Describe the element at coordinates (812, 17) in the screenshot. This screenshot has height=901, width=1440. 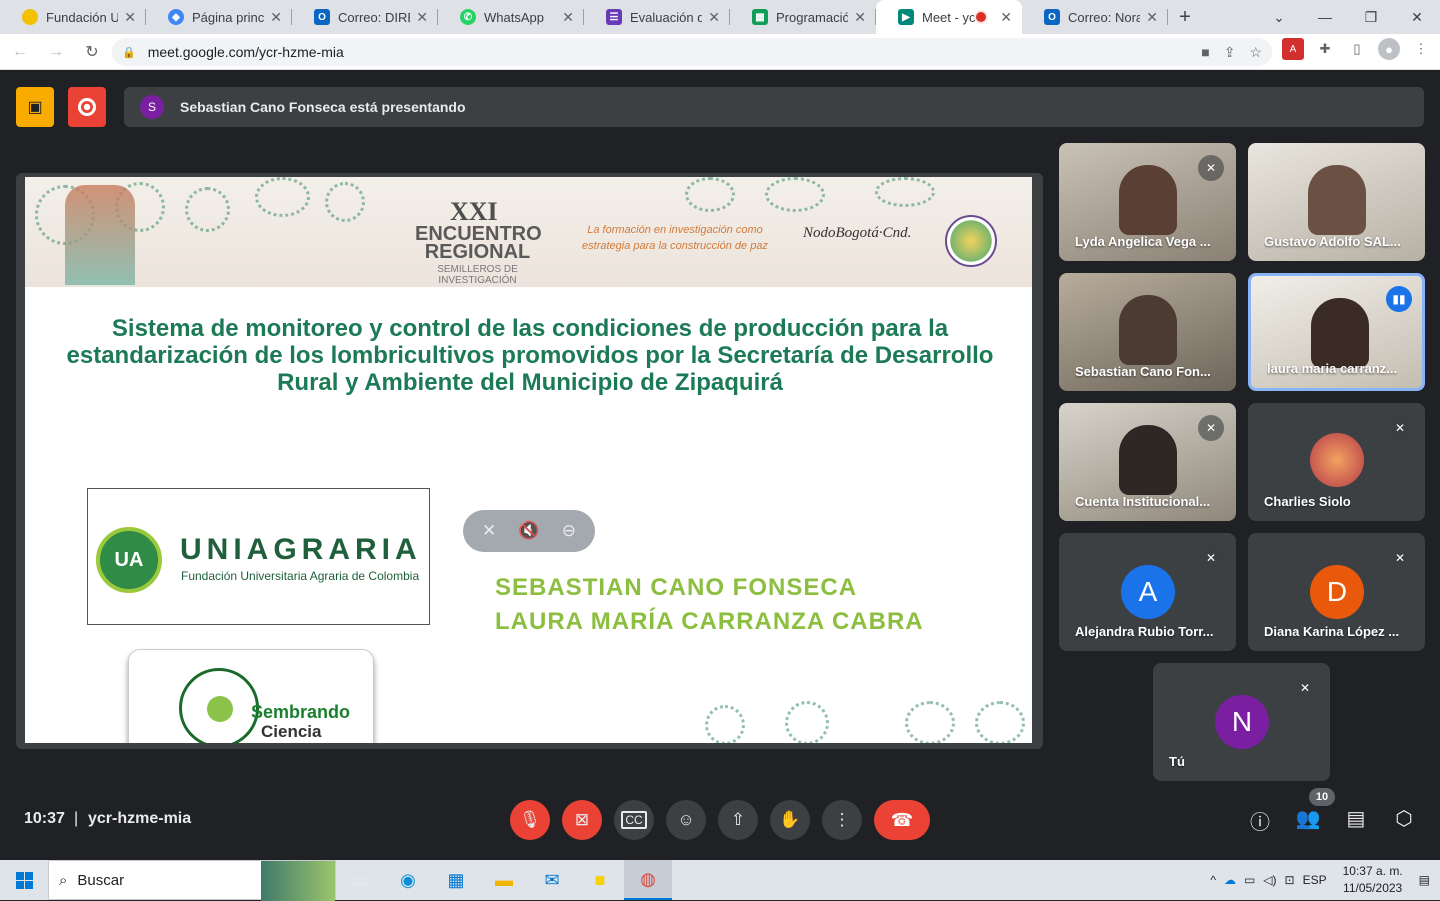
I see `tab-title: Programación` at that location.